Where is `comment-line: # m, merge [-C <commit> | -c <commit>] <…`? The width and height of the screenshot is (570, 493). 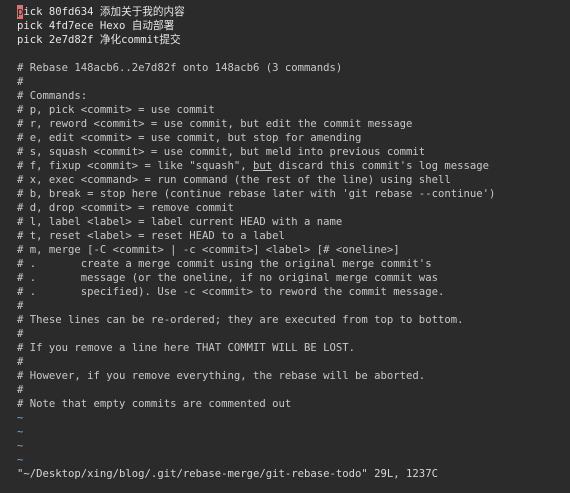
comment-line: # m, merge [-C <commit> | -c <commit>] <… is located at coordinates (208, 250).